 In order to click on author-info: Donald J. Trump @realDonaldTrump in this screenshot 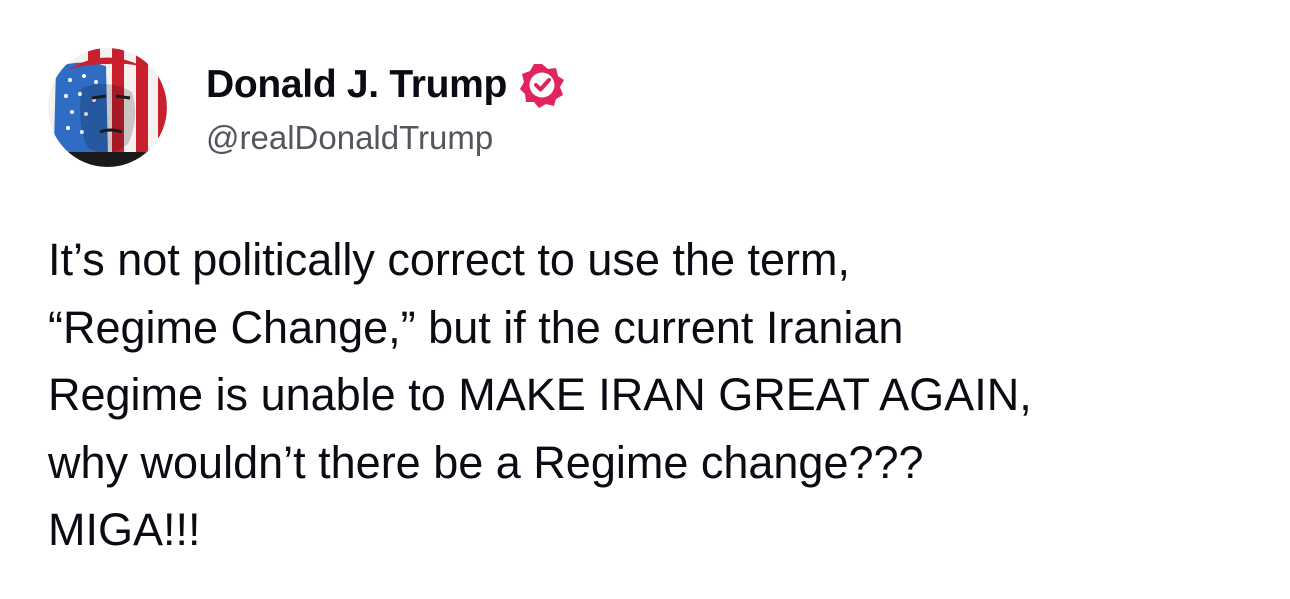, I will do `click(385, 107)`.